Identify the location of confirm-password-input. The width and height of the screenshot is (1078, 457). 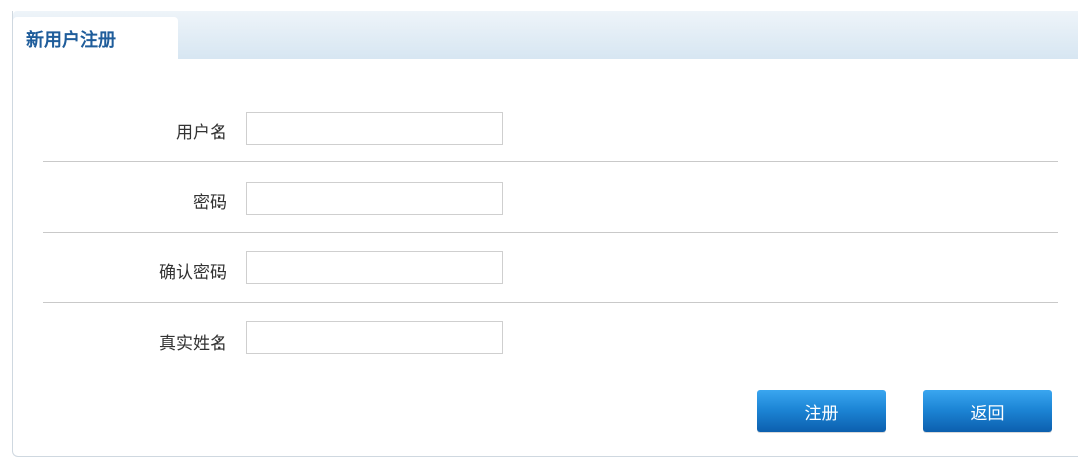
(374, 267).